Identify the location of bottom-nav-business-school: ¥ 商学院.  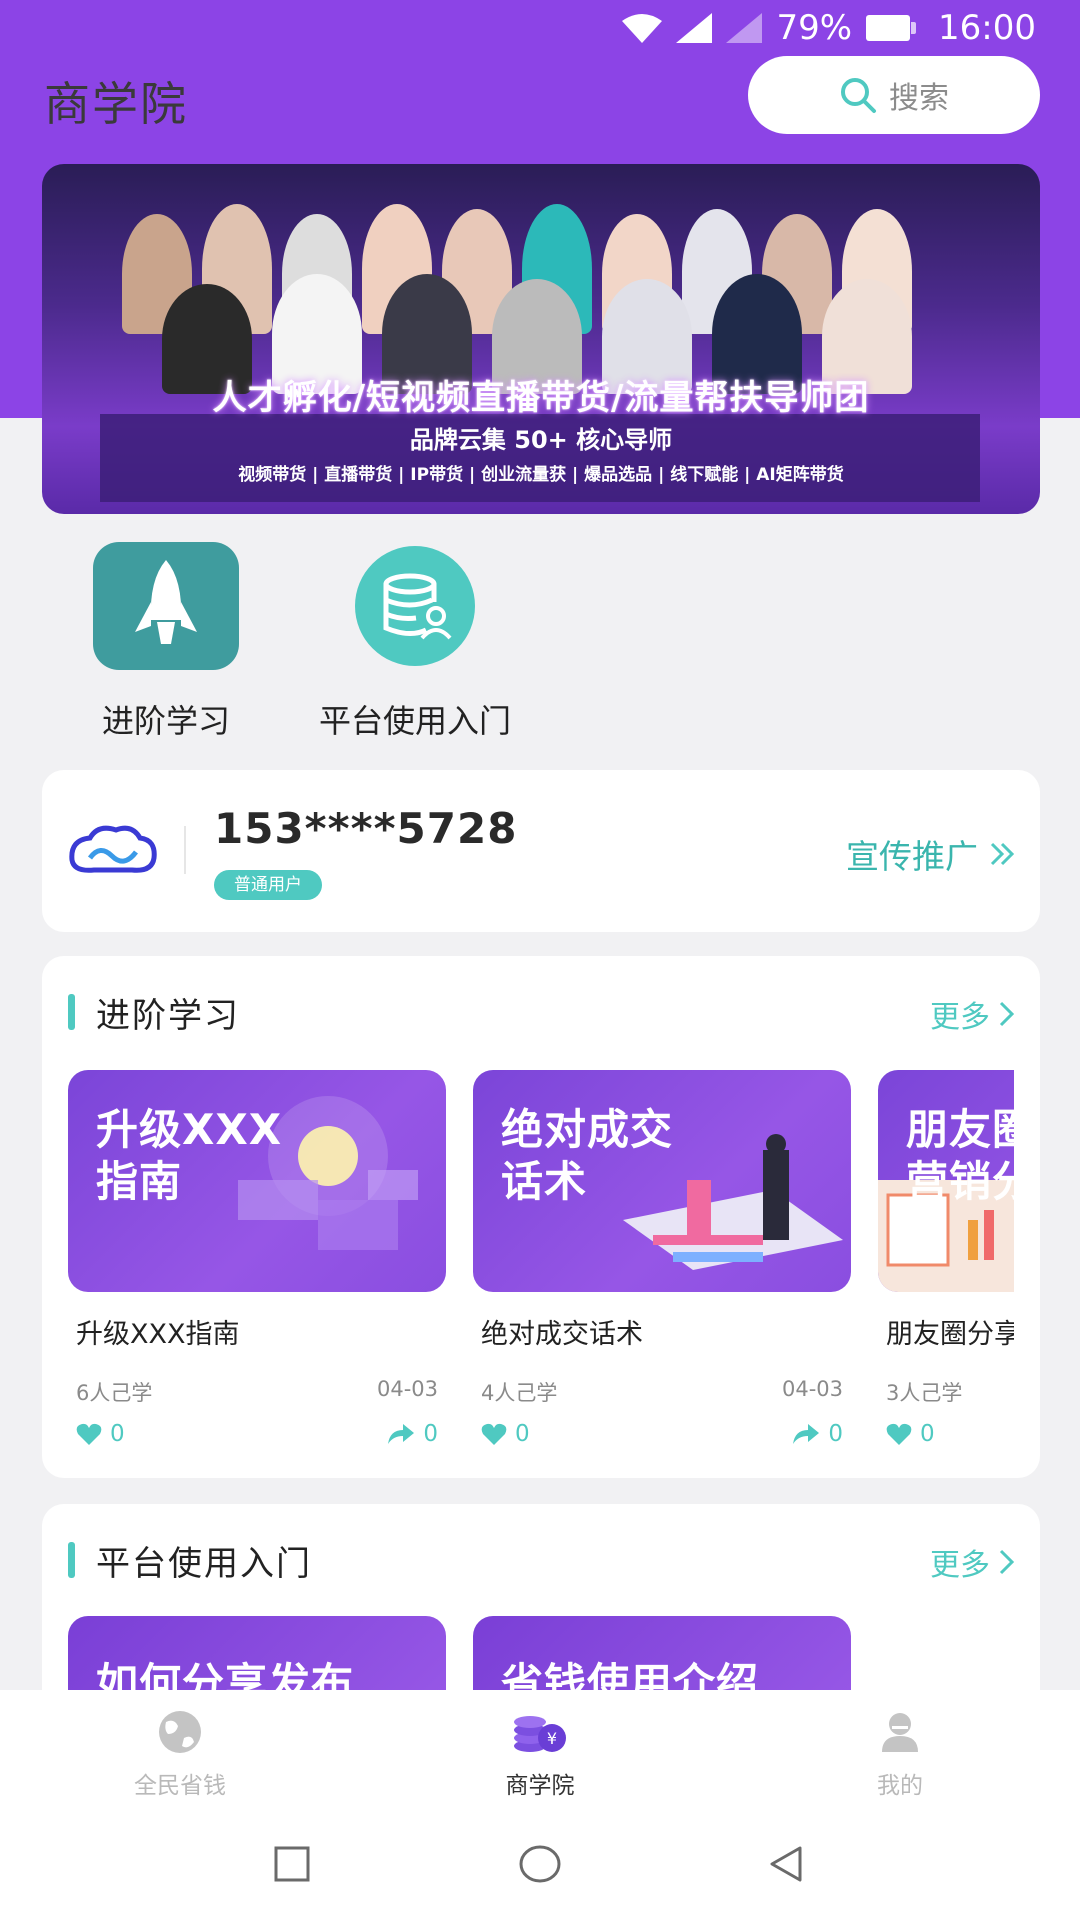
(540, 1754).